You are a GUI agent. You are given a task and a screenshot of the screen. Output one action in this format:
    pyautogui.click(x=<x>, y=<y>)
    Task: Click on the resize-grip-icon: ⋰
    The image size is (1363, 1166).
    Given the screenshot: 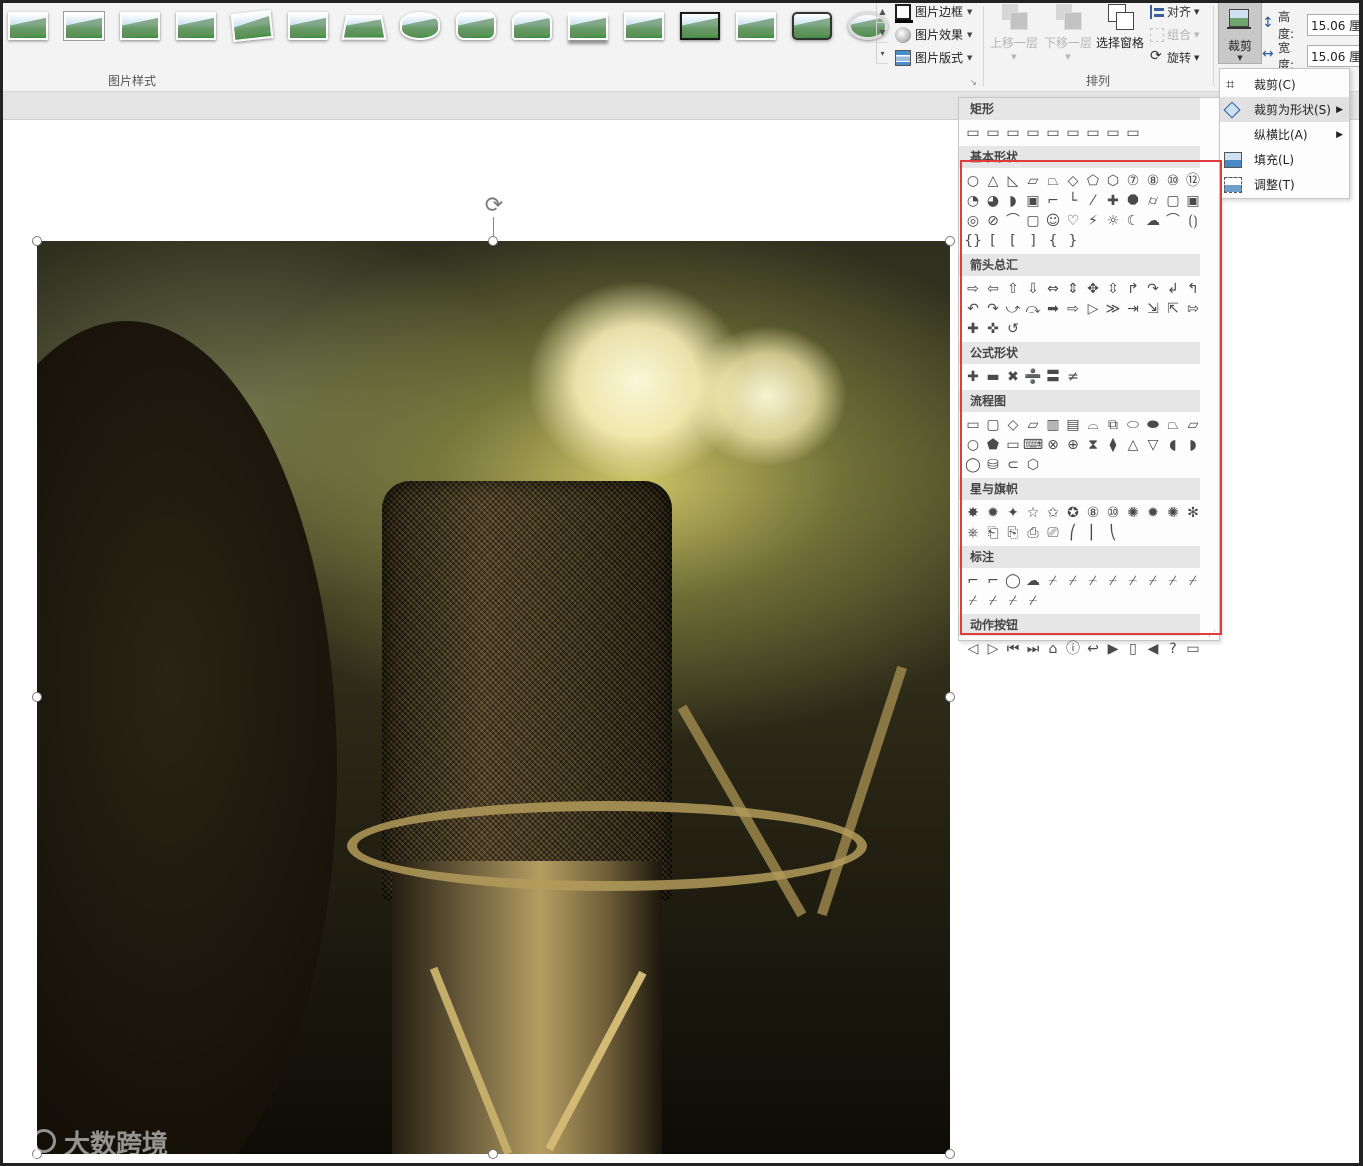 What is the action you would take?
    pyautogui.click(x=1212, y=633)
    